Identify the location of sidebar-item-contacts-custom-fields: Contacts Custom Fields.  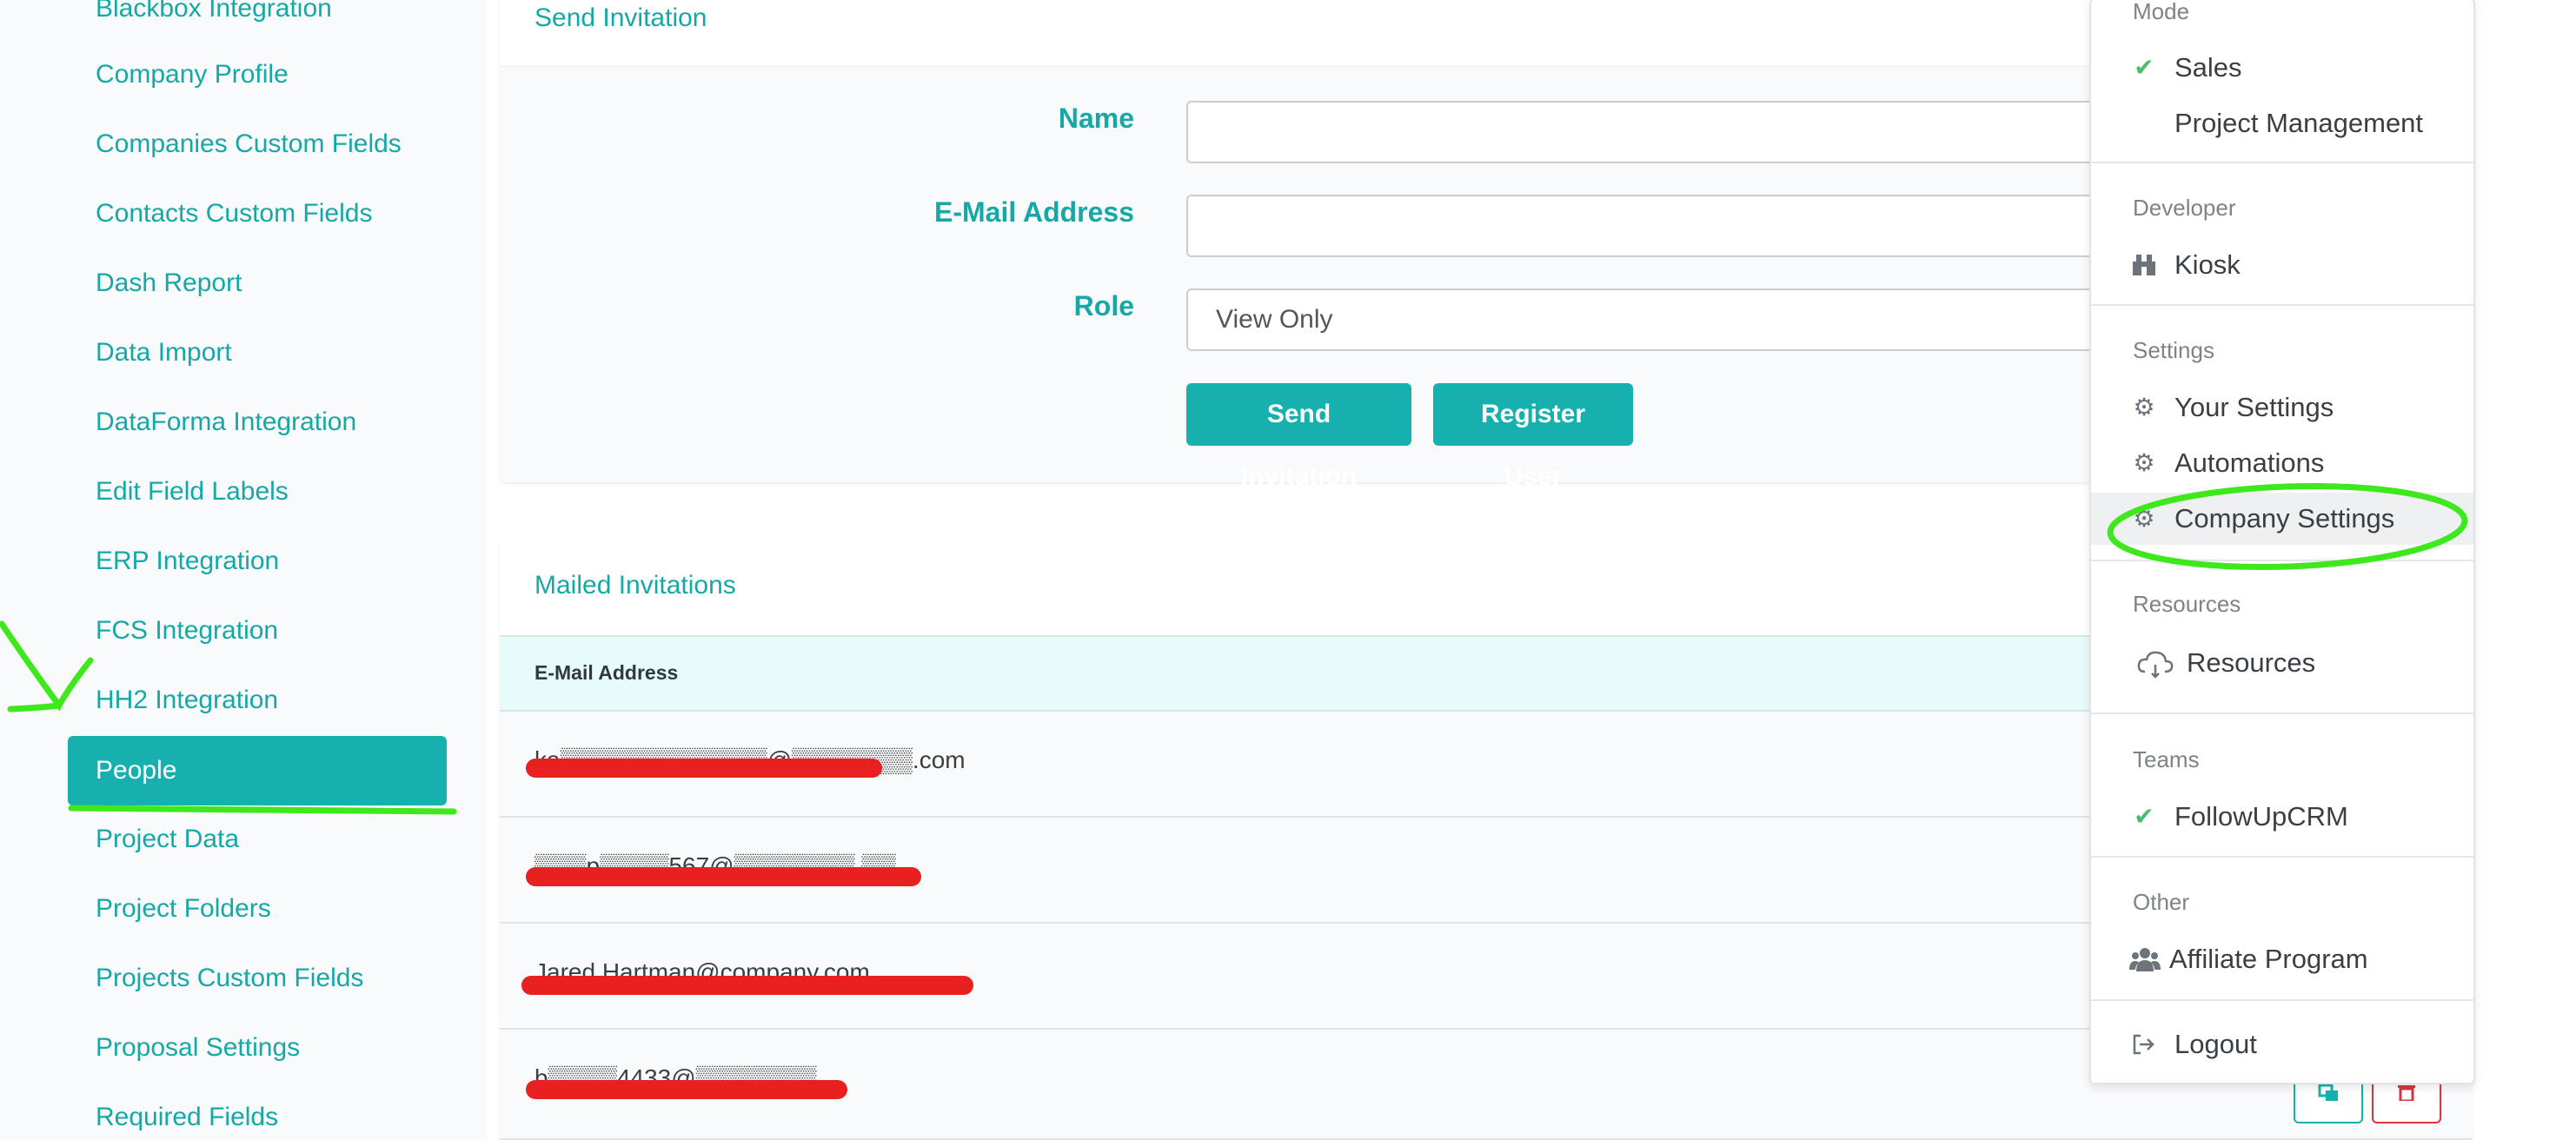
(234, 213).